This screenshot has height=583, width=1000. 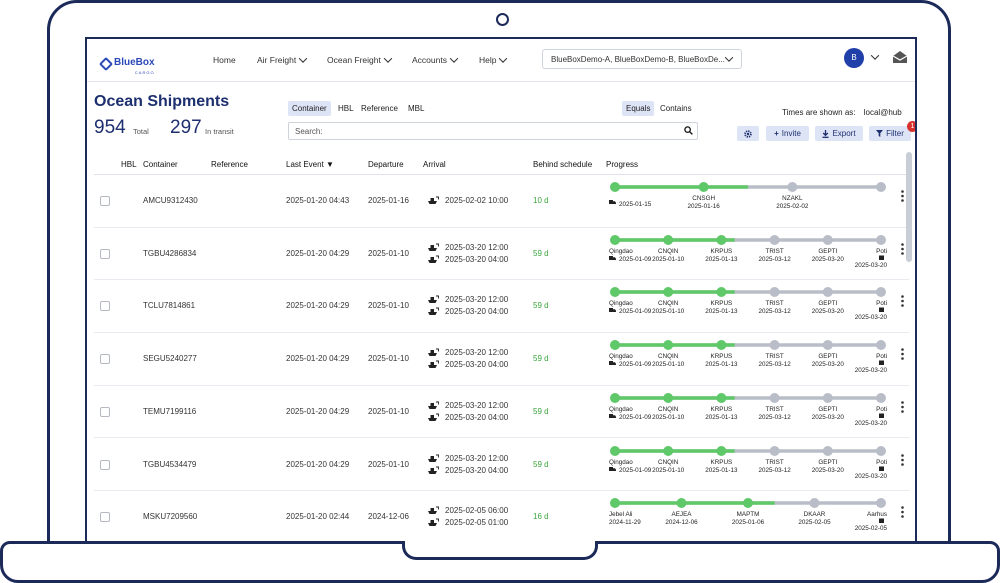 What do you see at coordinates (310, 164) in the screenshot?
I see `column-header-last-event: Last Event ▼` at bounding box center [310, 164].